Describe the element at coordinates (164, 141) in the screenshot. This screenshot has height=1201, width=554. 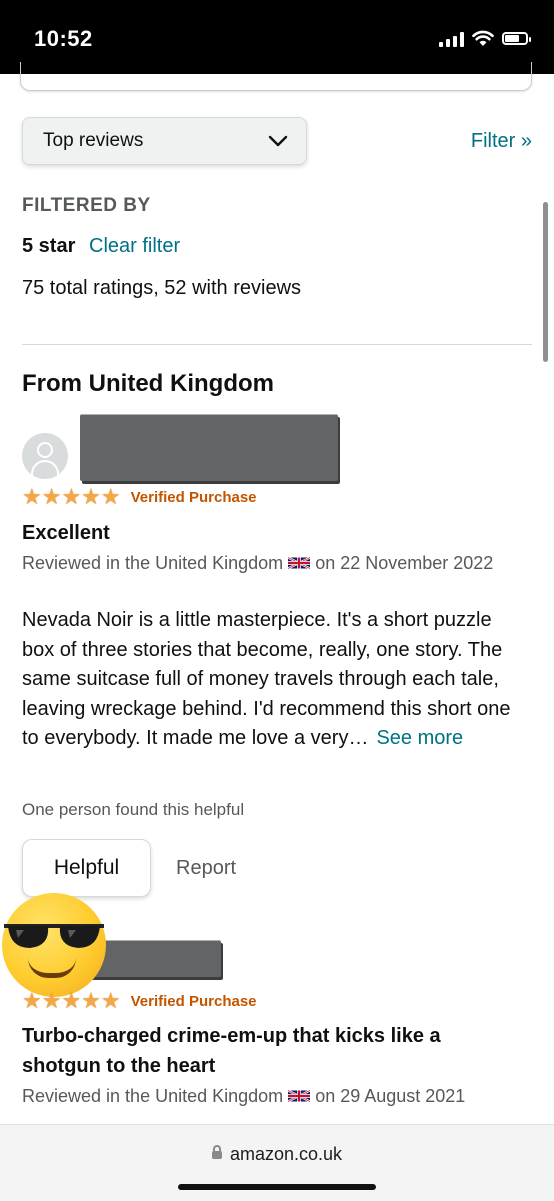
I see `sort-reviews-select: Top reviews` at that location.